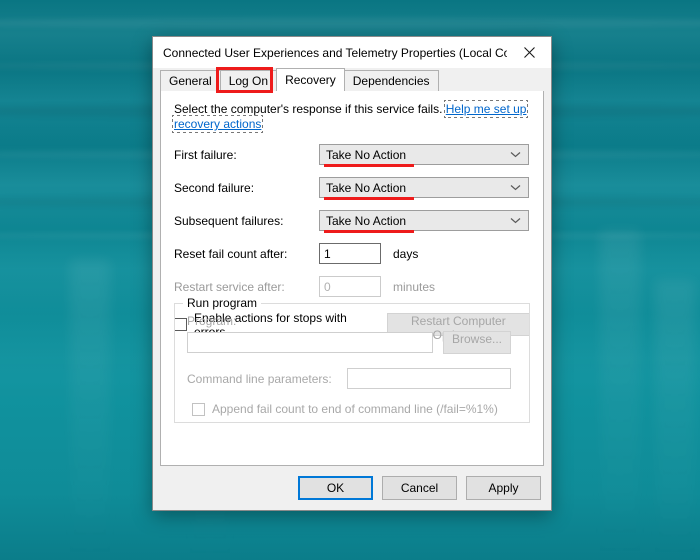 Image resolution: width=700 pixels, height=560 pixels. I want to click on command-line-label: Command line parameters:, so click(259, 378).